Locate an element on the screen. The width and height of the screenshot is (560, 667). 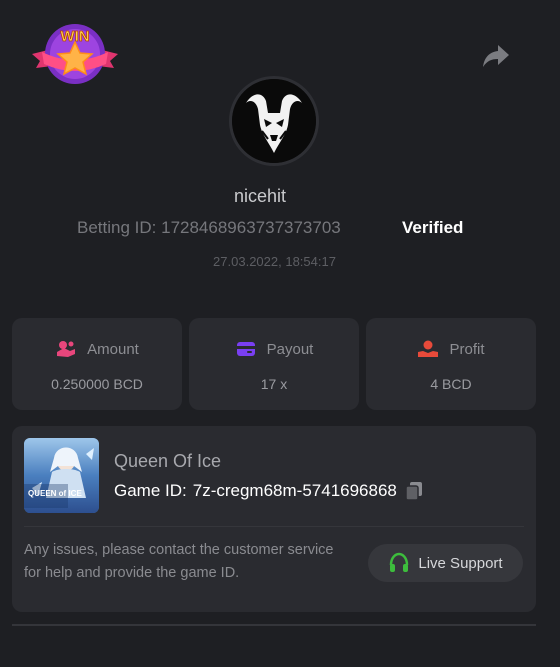
headset-icon is located at coordinates (399, 562).